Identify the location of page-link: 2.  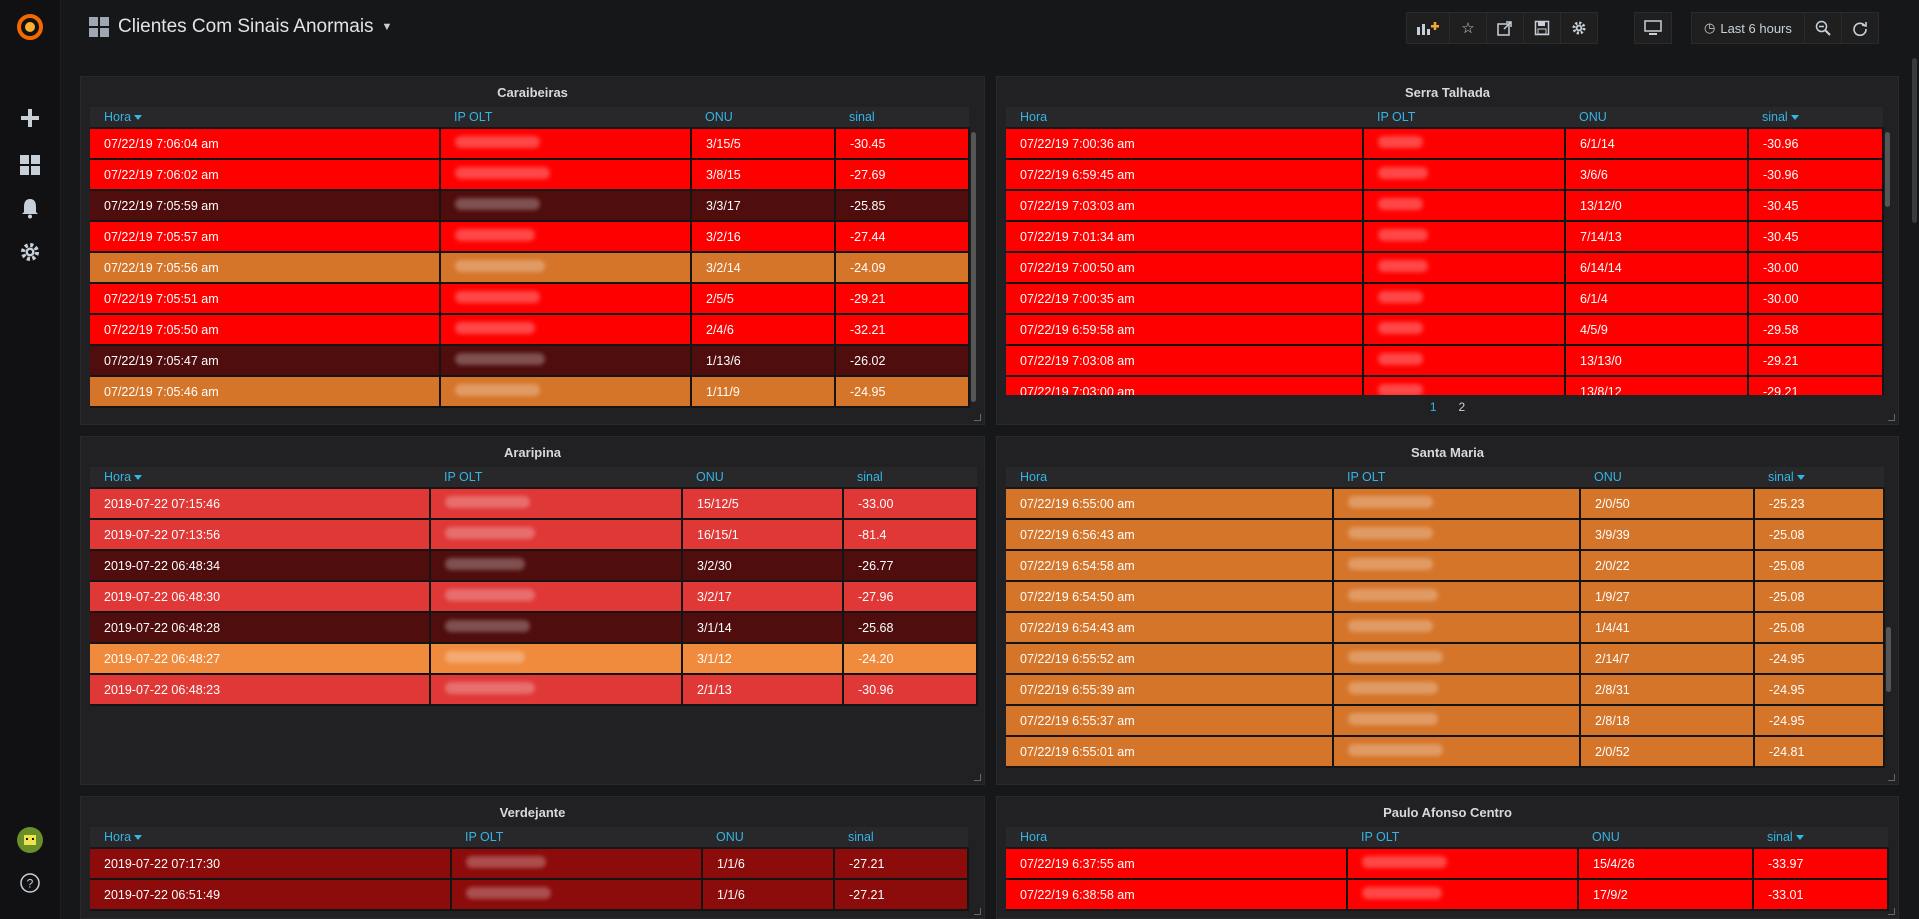
(1462, 407).